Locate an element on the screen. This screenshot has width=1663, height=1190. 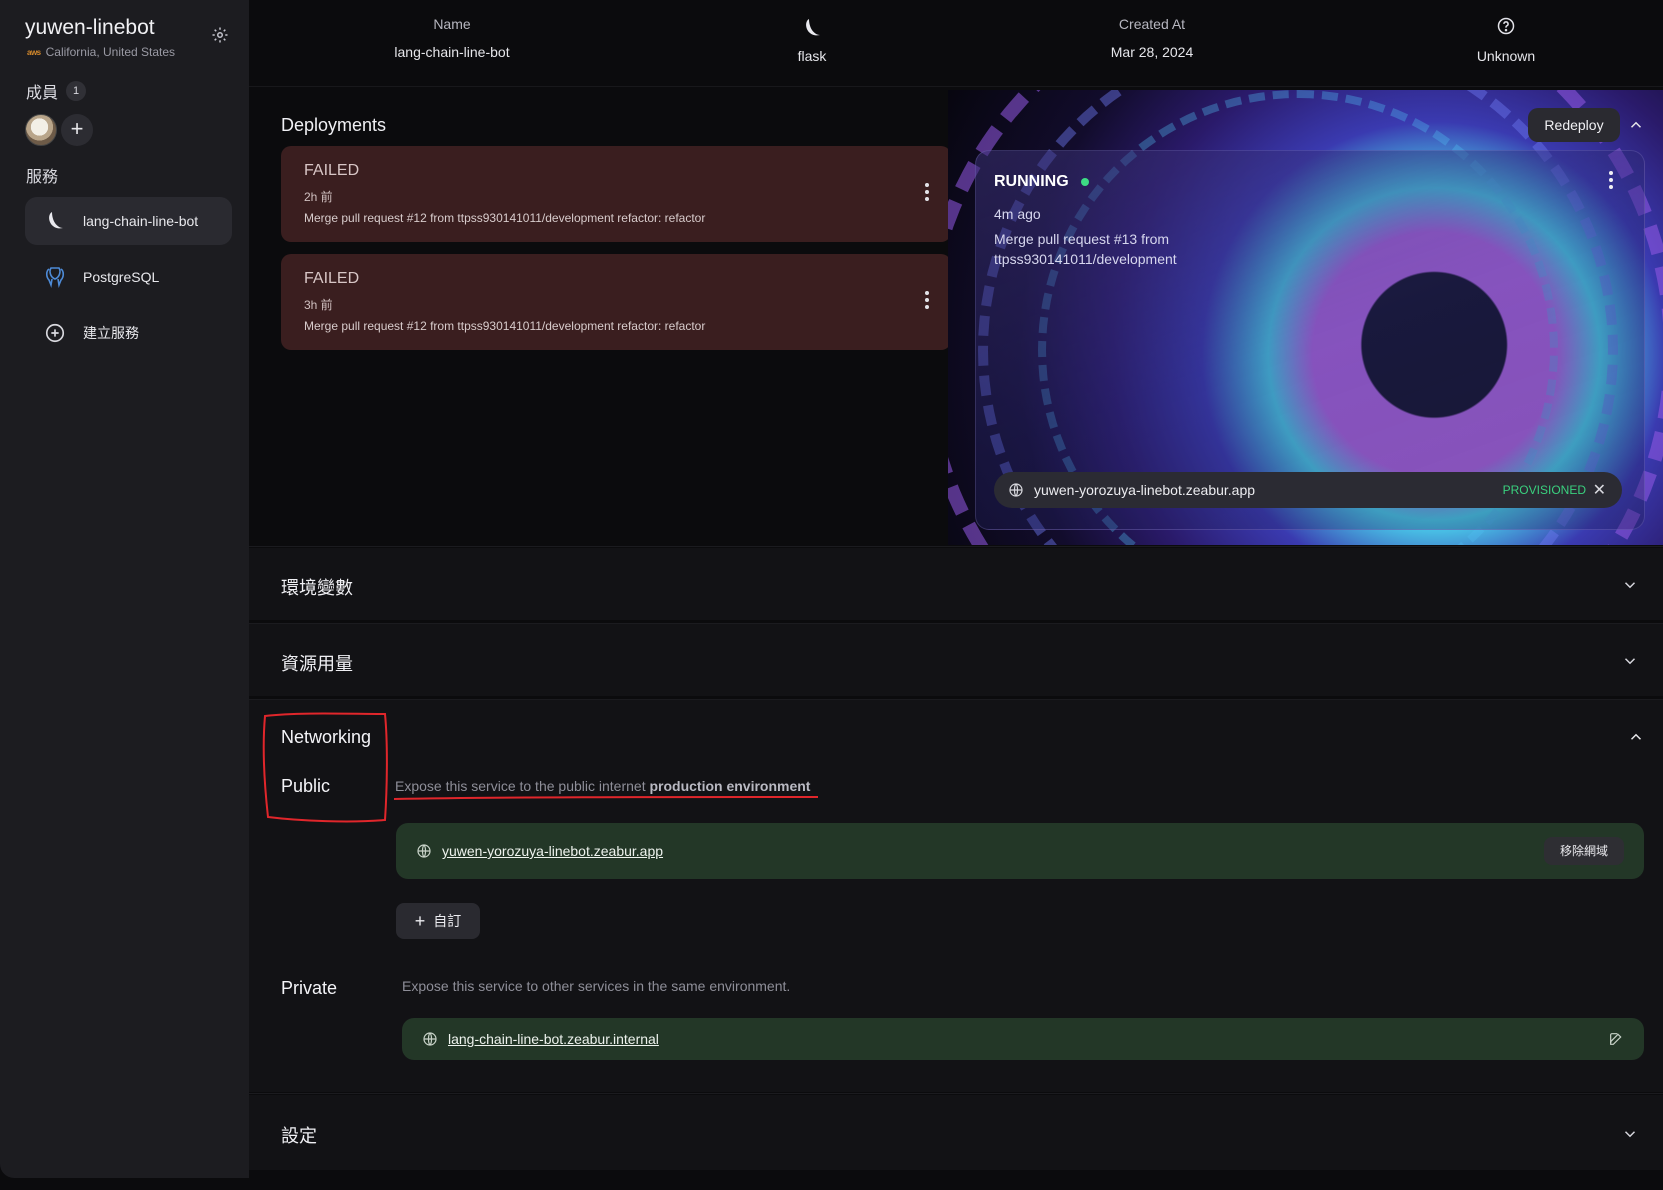
header-status: Unknown is located at coordinates (1506, 40).